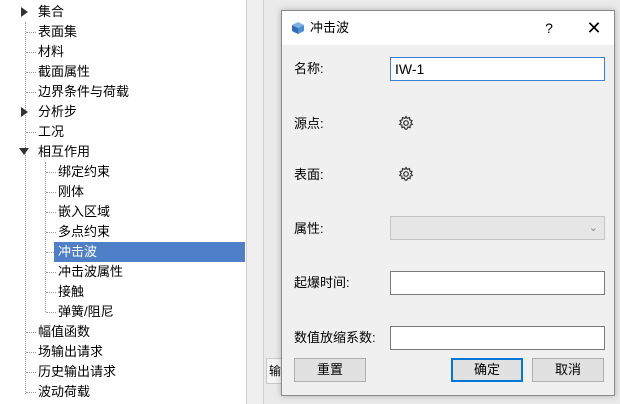 The height and width of the screenshot is (404, 620). Describe the element at coordinates (497, 338) in the screenshot. I see `scale-factor-input` at that location.